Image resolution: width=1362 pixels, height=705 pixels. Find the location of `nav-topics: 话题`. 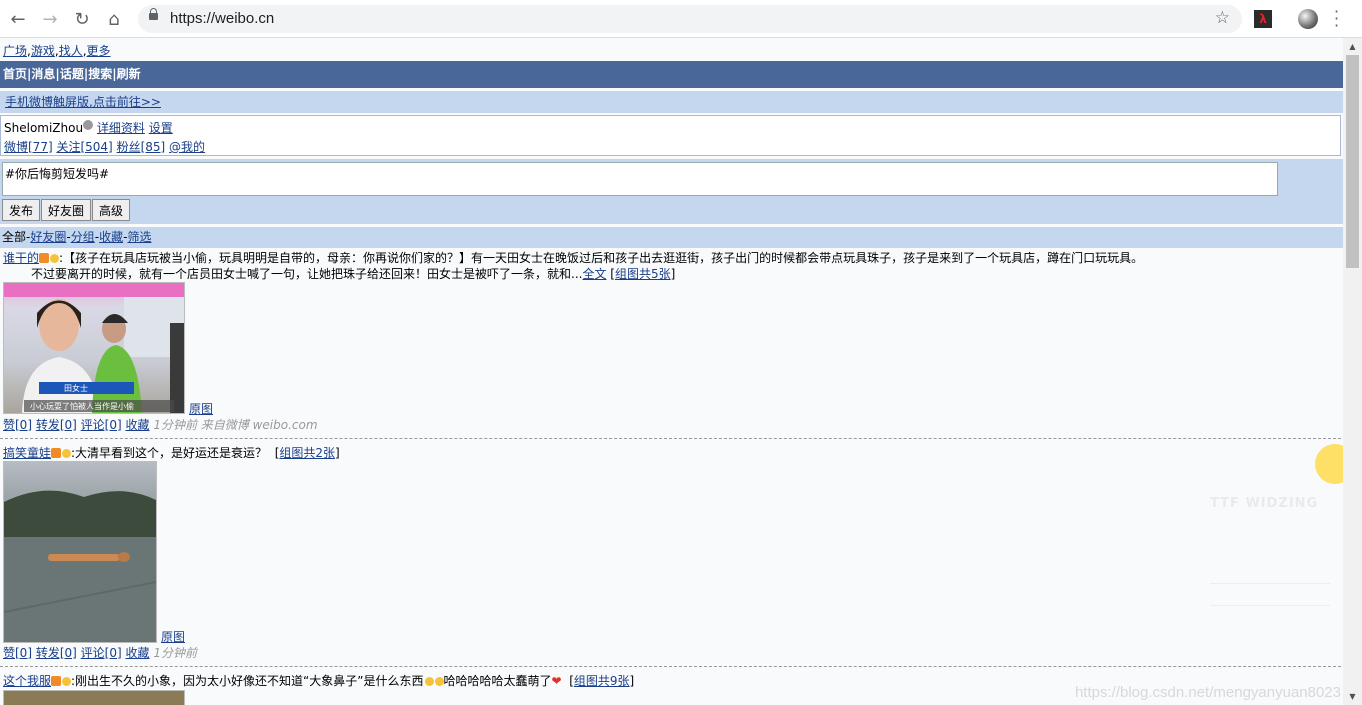

nav-topics: 话题 is located at coordinates (72, 74).